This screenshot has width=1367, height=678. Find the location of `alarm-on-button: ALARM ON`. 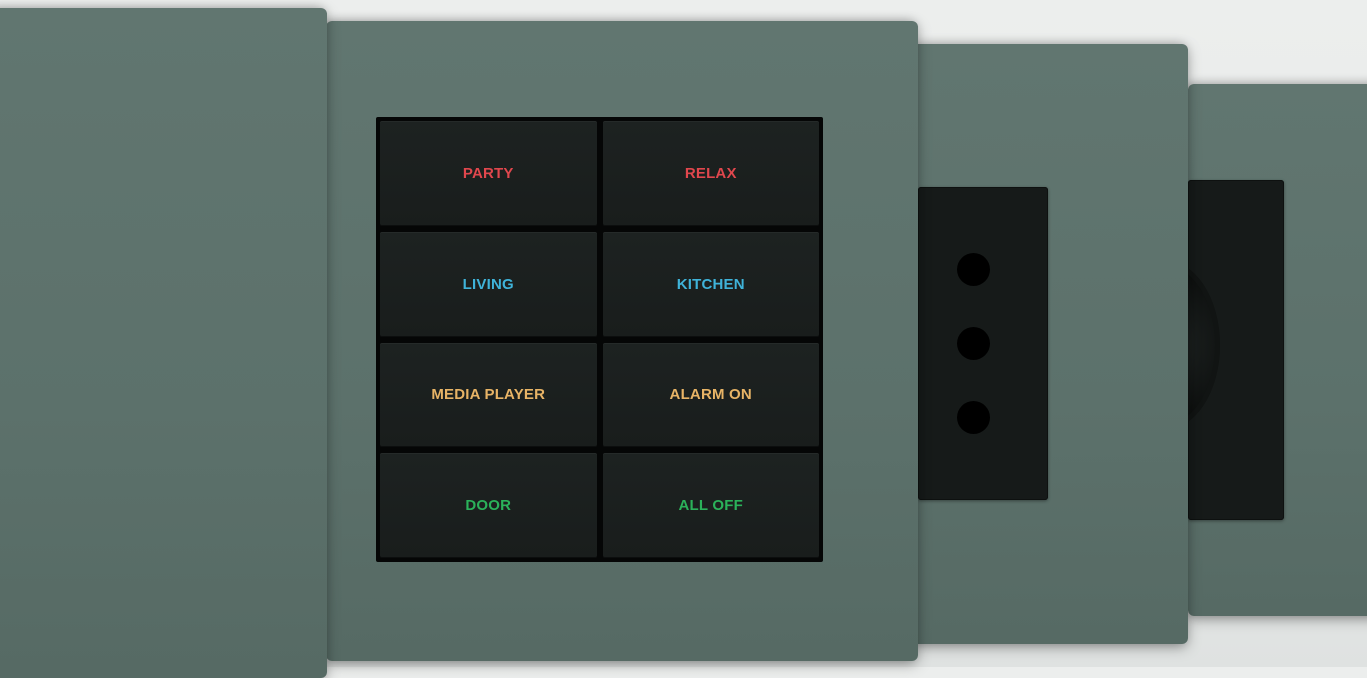

alarm-on-button: ALARM ON is located at coordinates (710, 395).